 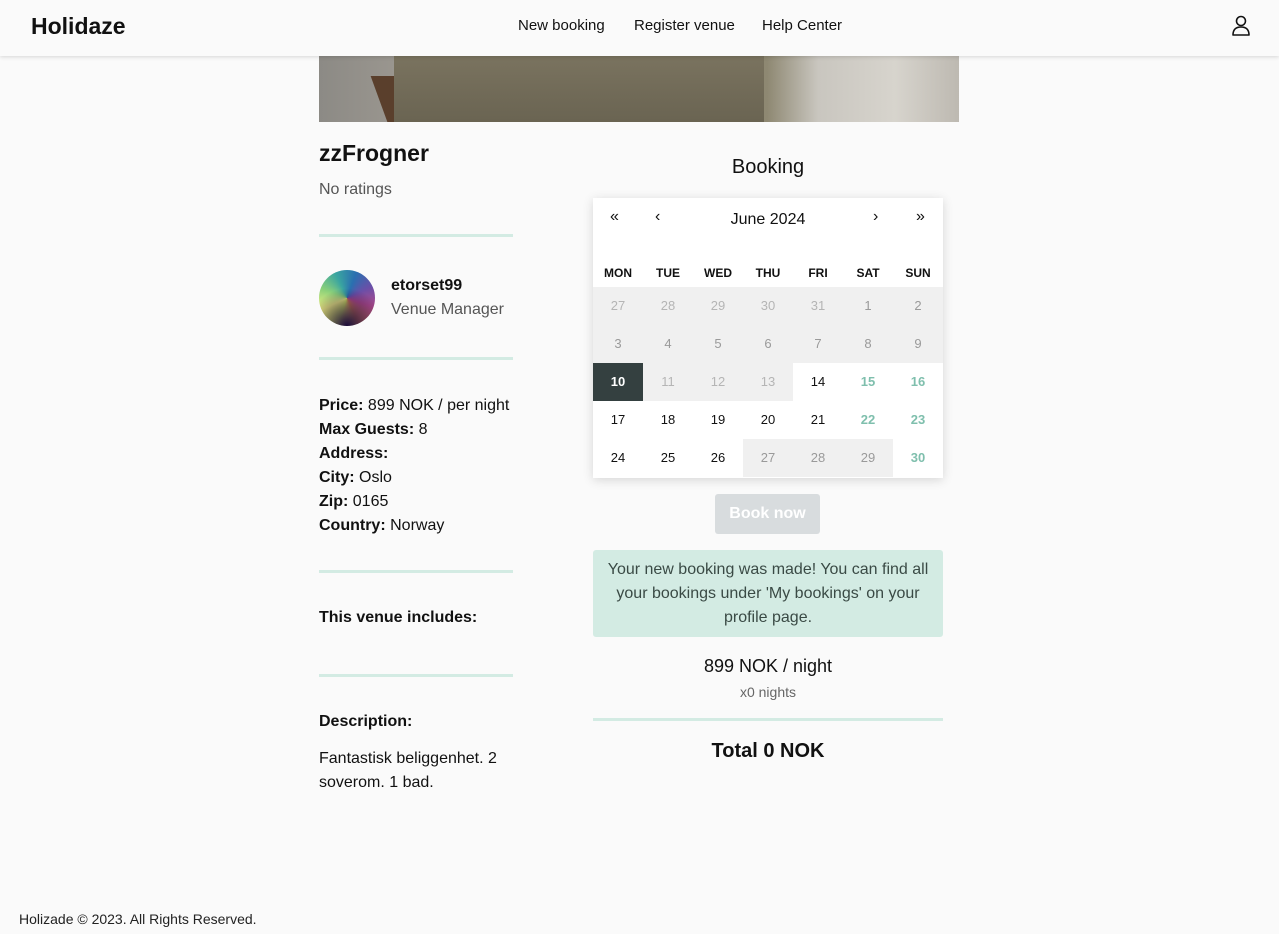 What do you see at coordinates (366, 721) in the screenshot?
I see `description-heading: Description:` at bounding box center [366, 721].